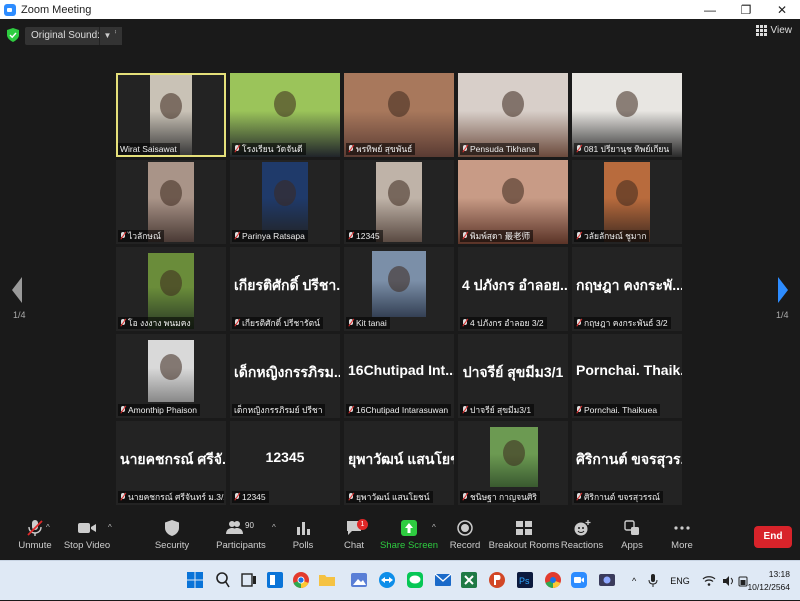 The height and width of the screenshot is (601, 800). I want to click on more-button: More, so click(682, 539).